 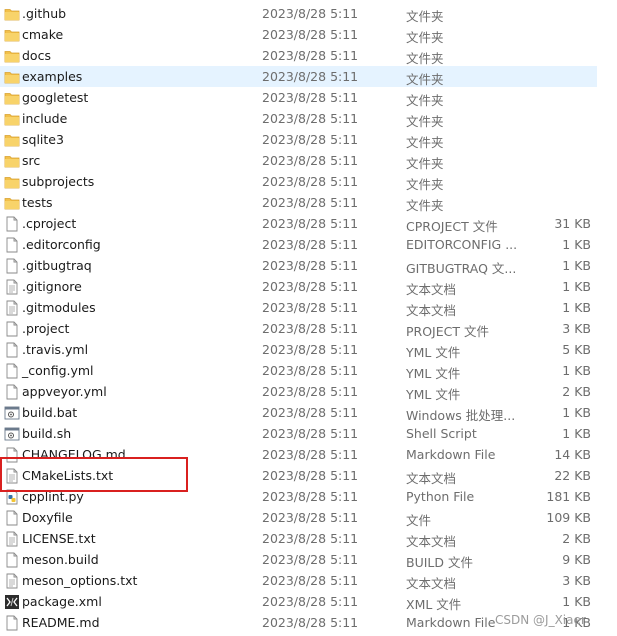 I want to click on list-item: include 2023/8/28 5:11 文件夹, so click(x=298, y=118).